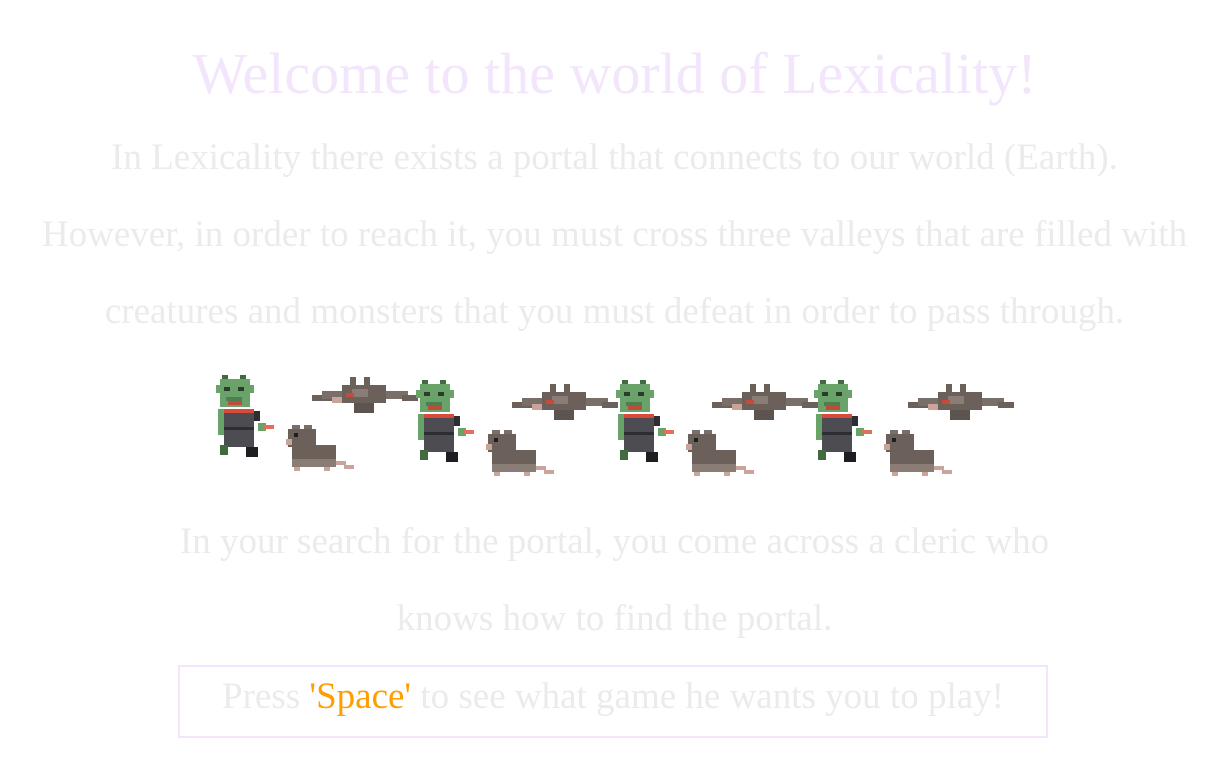 This screenshot has width=1229, height=768. Describe the element at coordinates (614, 73) in the screenshot. I see `welcome-title: Welcome to the world of Lexicality!` at that location.